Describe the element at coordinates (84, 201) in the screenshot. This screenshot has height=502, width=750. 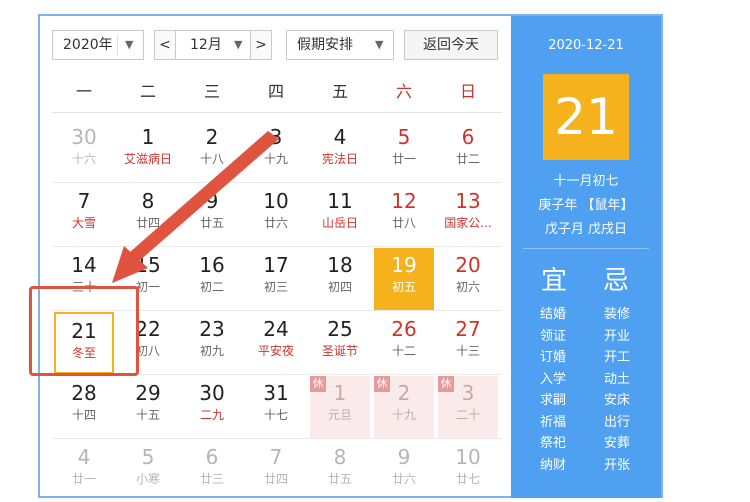
I see `day-number: 7` at that location.